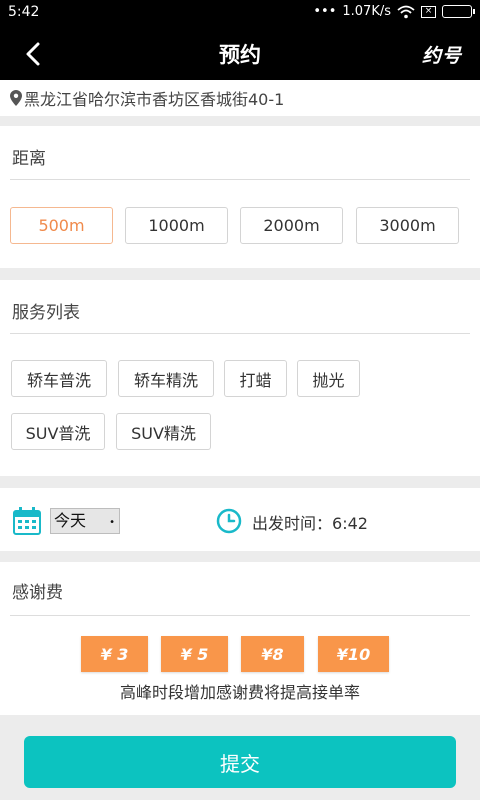 This screenshot has width=480, height=800. Describe the element at coordinates (255, 378) in the screenshot. I see `service-waxing: 打蜡` at that location.